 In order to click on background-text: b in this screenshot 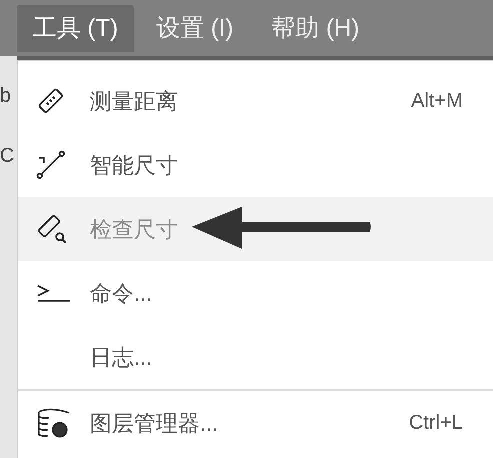, I will do `click(6, 96)`.